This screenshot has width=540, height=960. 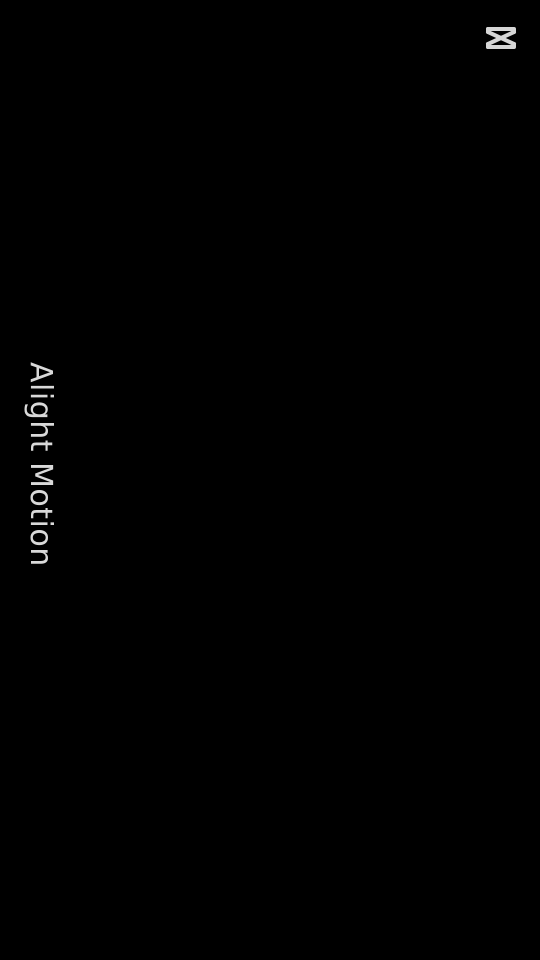 What do you see at coordinates (501, 38) in the screenshot?
I see `capcut-logo-icon` at bounding box center [501, 38].